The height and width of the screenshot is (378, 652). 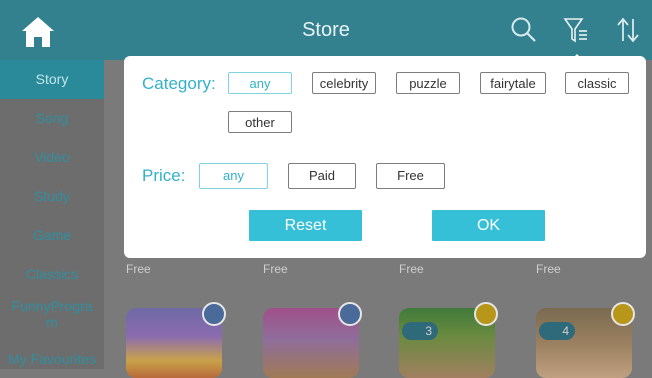 I want to click on sort-icon, so click(x=628, y=30).